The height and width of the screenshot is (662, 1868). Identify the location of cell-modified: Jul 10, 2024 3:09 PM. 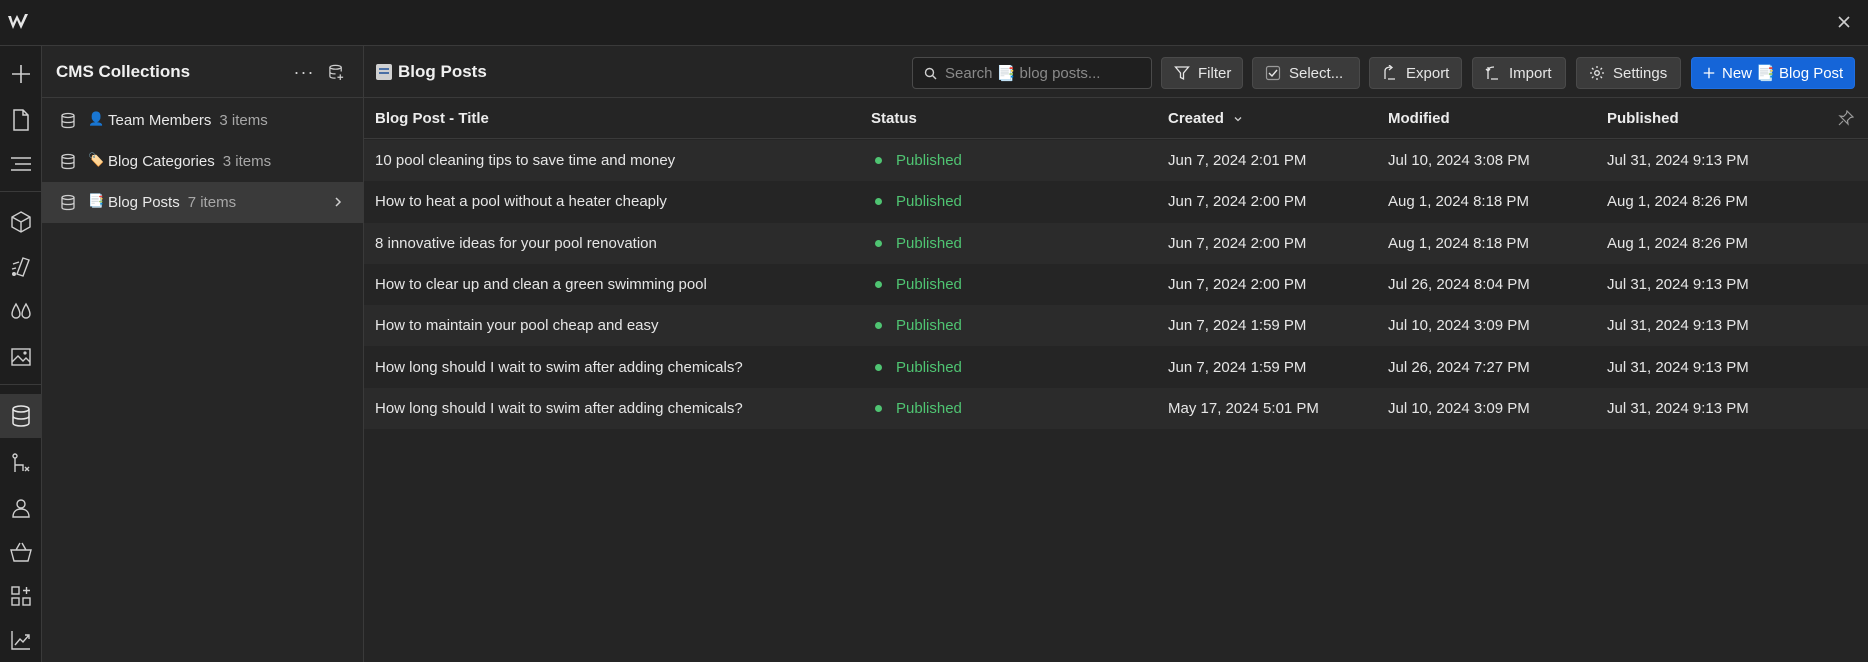
(1459, 326).